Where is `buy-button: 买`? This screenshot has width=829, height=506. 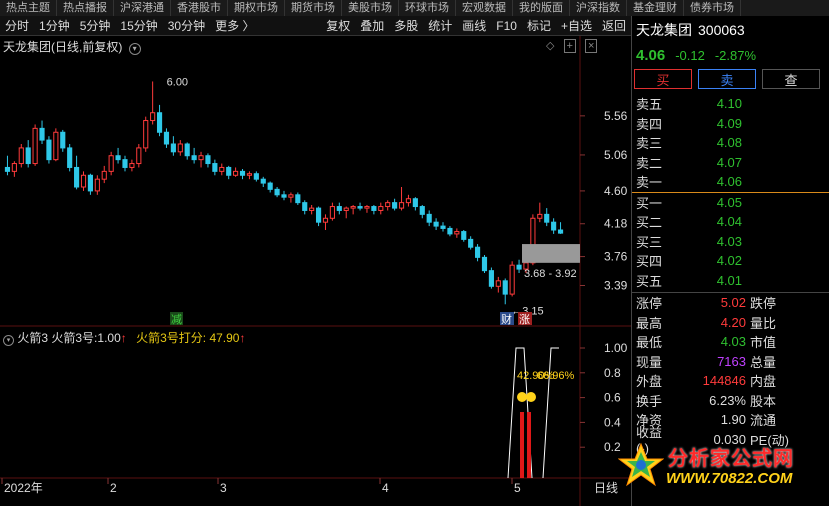
buy-button: 买 is located at coordinates (663, 79).